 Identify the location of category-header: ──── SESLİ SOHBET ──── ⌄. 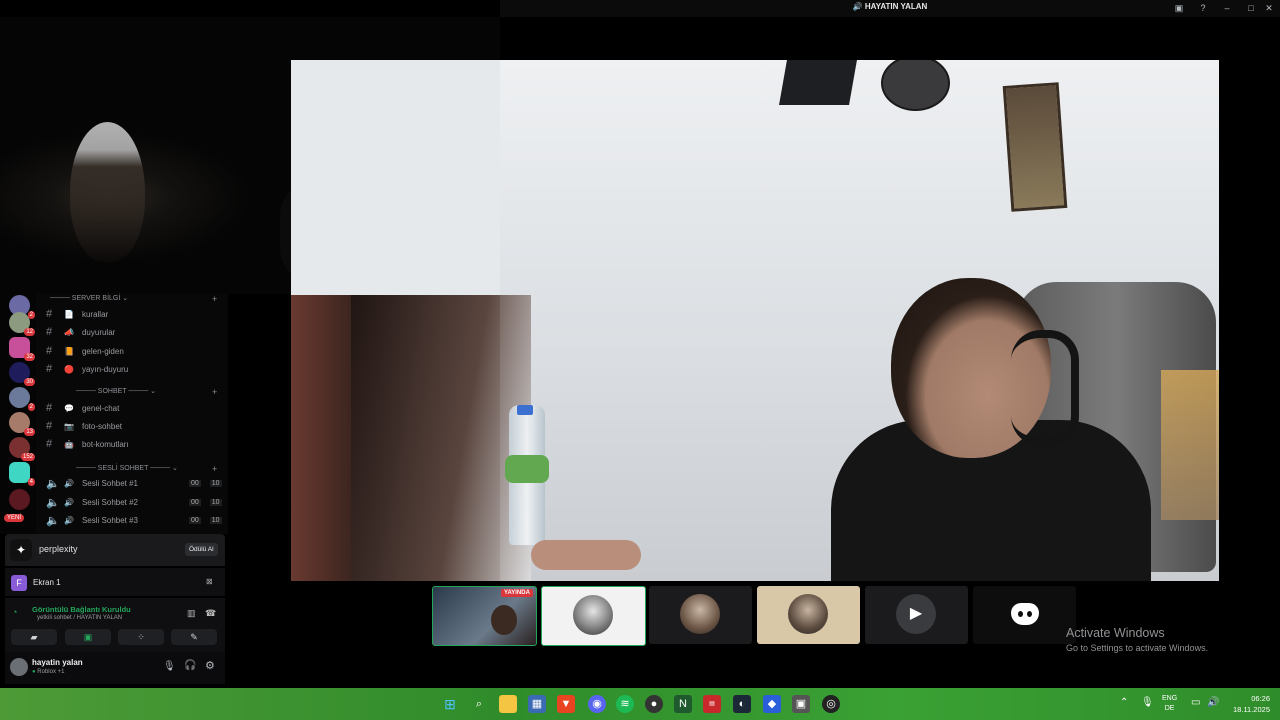
(127, 468).